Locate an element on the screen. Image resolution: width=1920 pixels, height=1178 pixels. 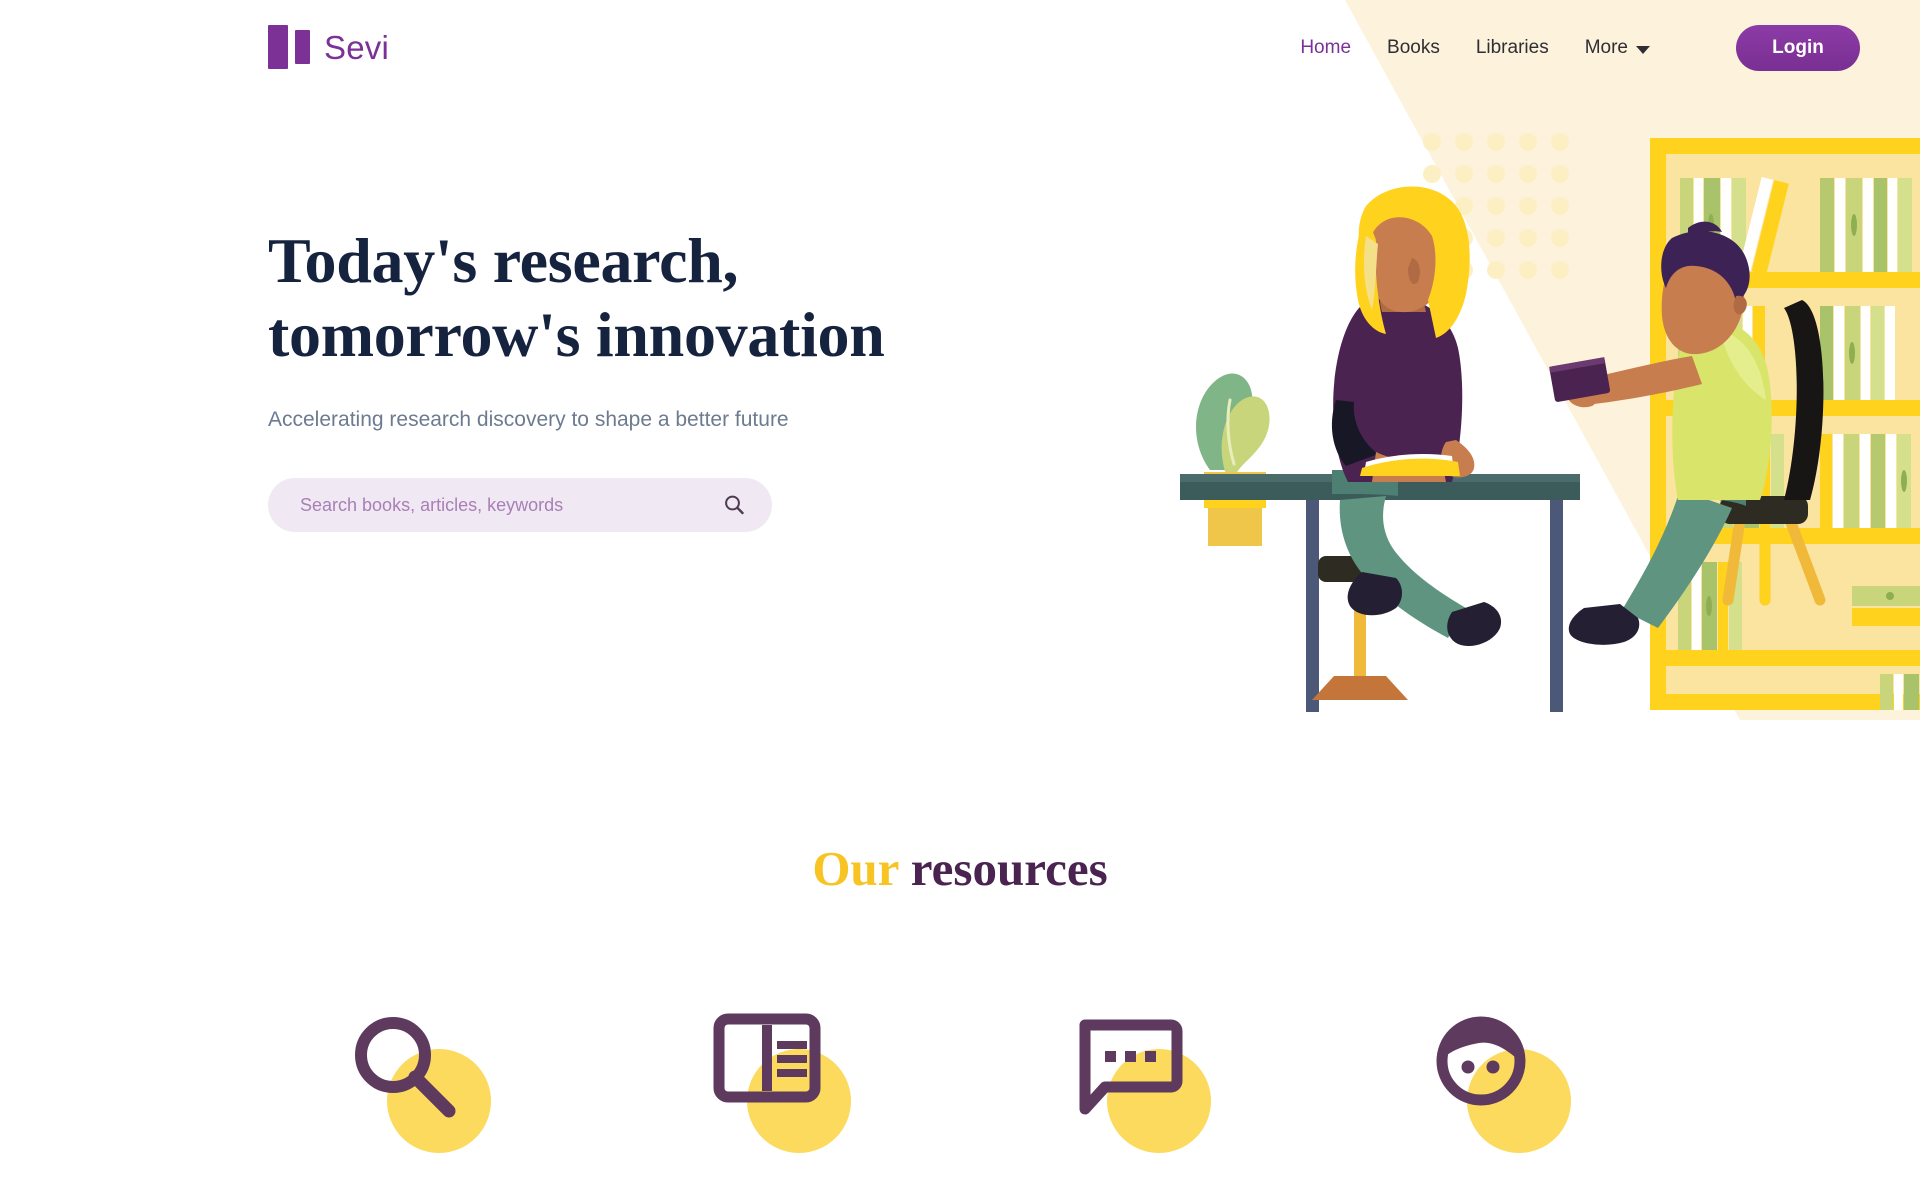
resource-item-search is located at coordinates (420, 1082).